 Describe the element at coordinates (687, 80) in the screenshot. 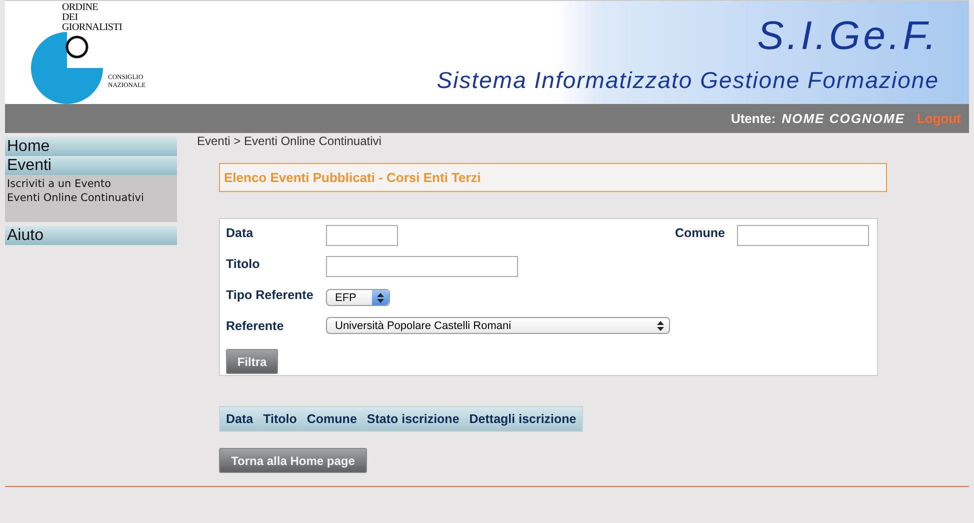

I see `app-subtitle: Sistema Informatizzato Gestione Formazione` at that location.